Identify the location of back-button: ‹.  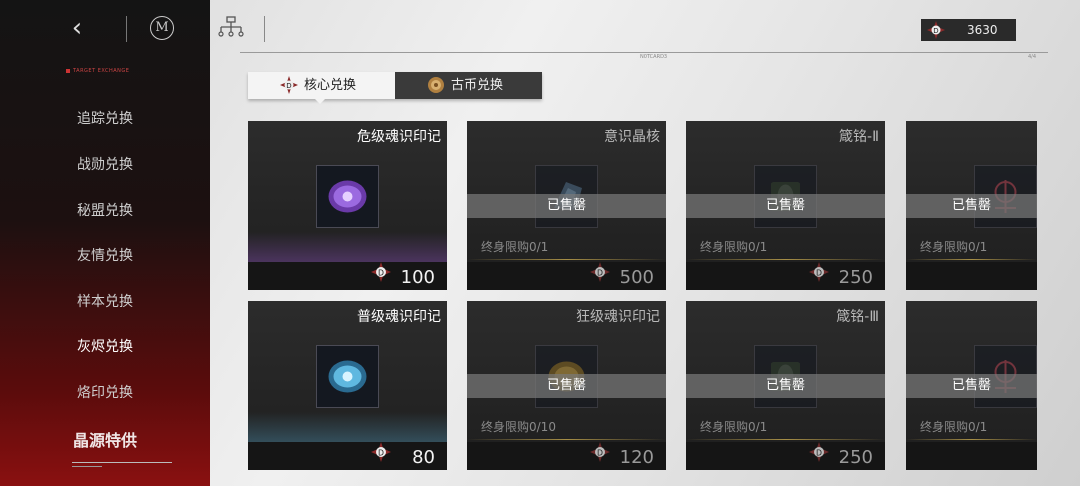
(77, 29).